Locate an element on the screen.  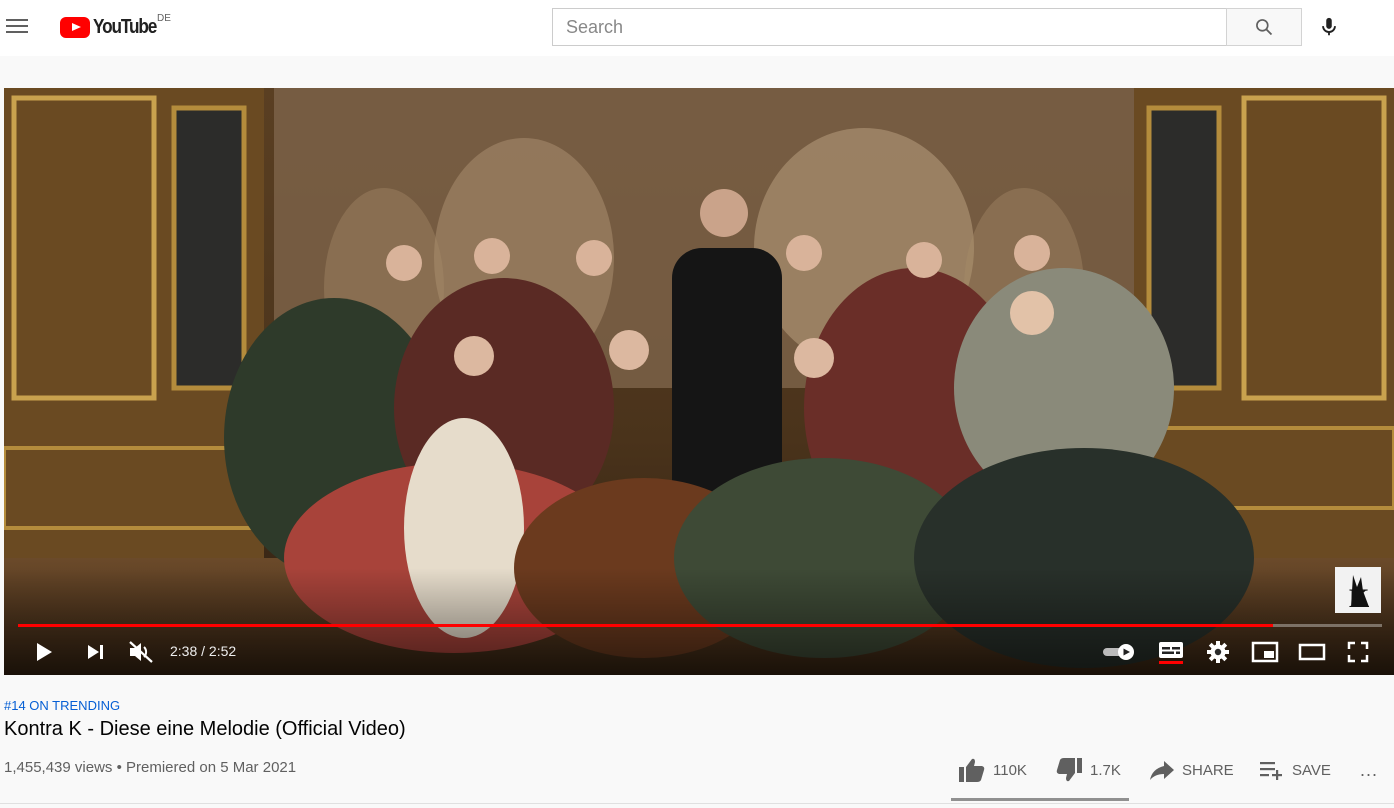
mute-button is located at coordinates (141, 652).